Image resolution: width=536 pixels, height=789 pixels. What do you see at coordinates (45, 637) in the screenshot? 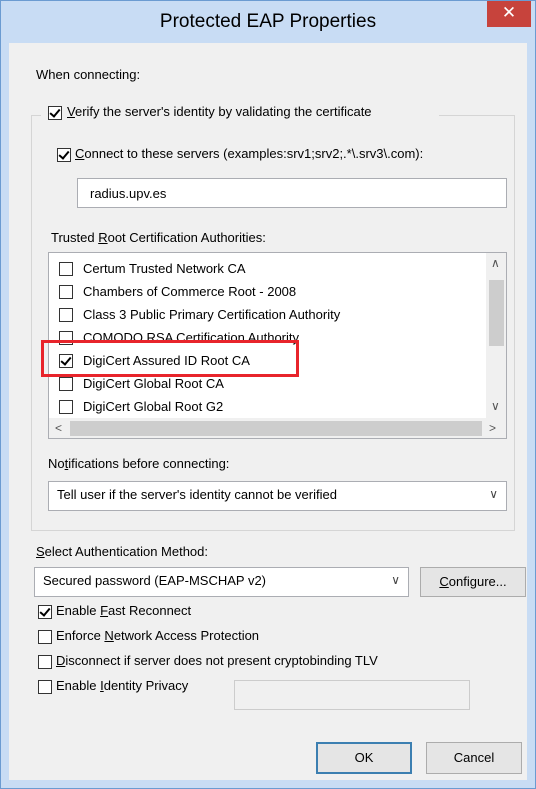
I see `nap-checkbox` at bounding box center [45, 637].